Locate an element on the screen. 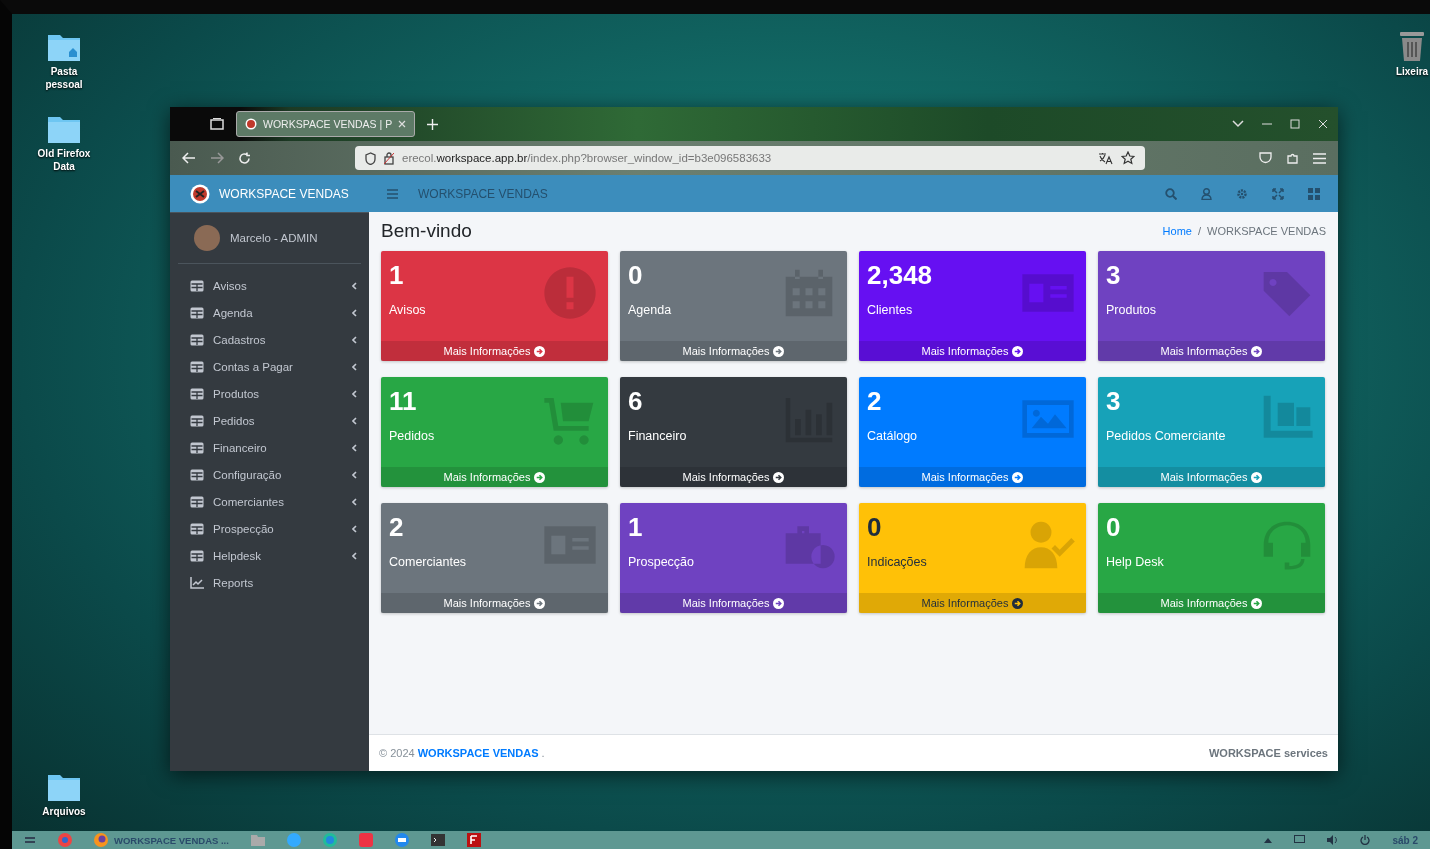 Image resolution: width=1430 pixels, height=849 pixels. footer-link: WORKSPACE VENDAS is located at coordinates (478, 753).